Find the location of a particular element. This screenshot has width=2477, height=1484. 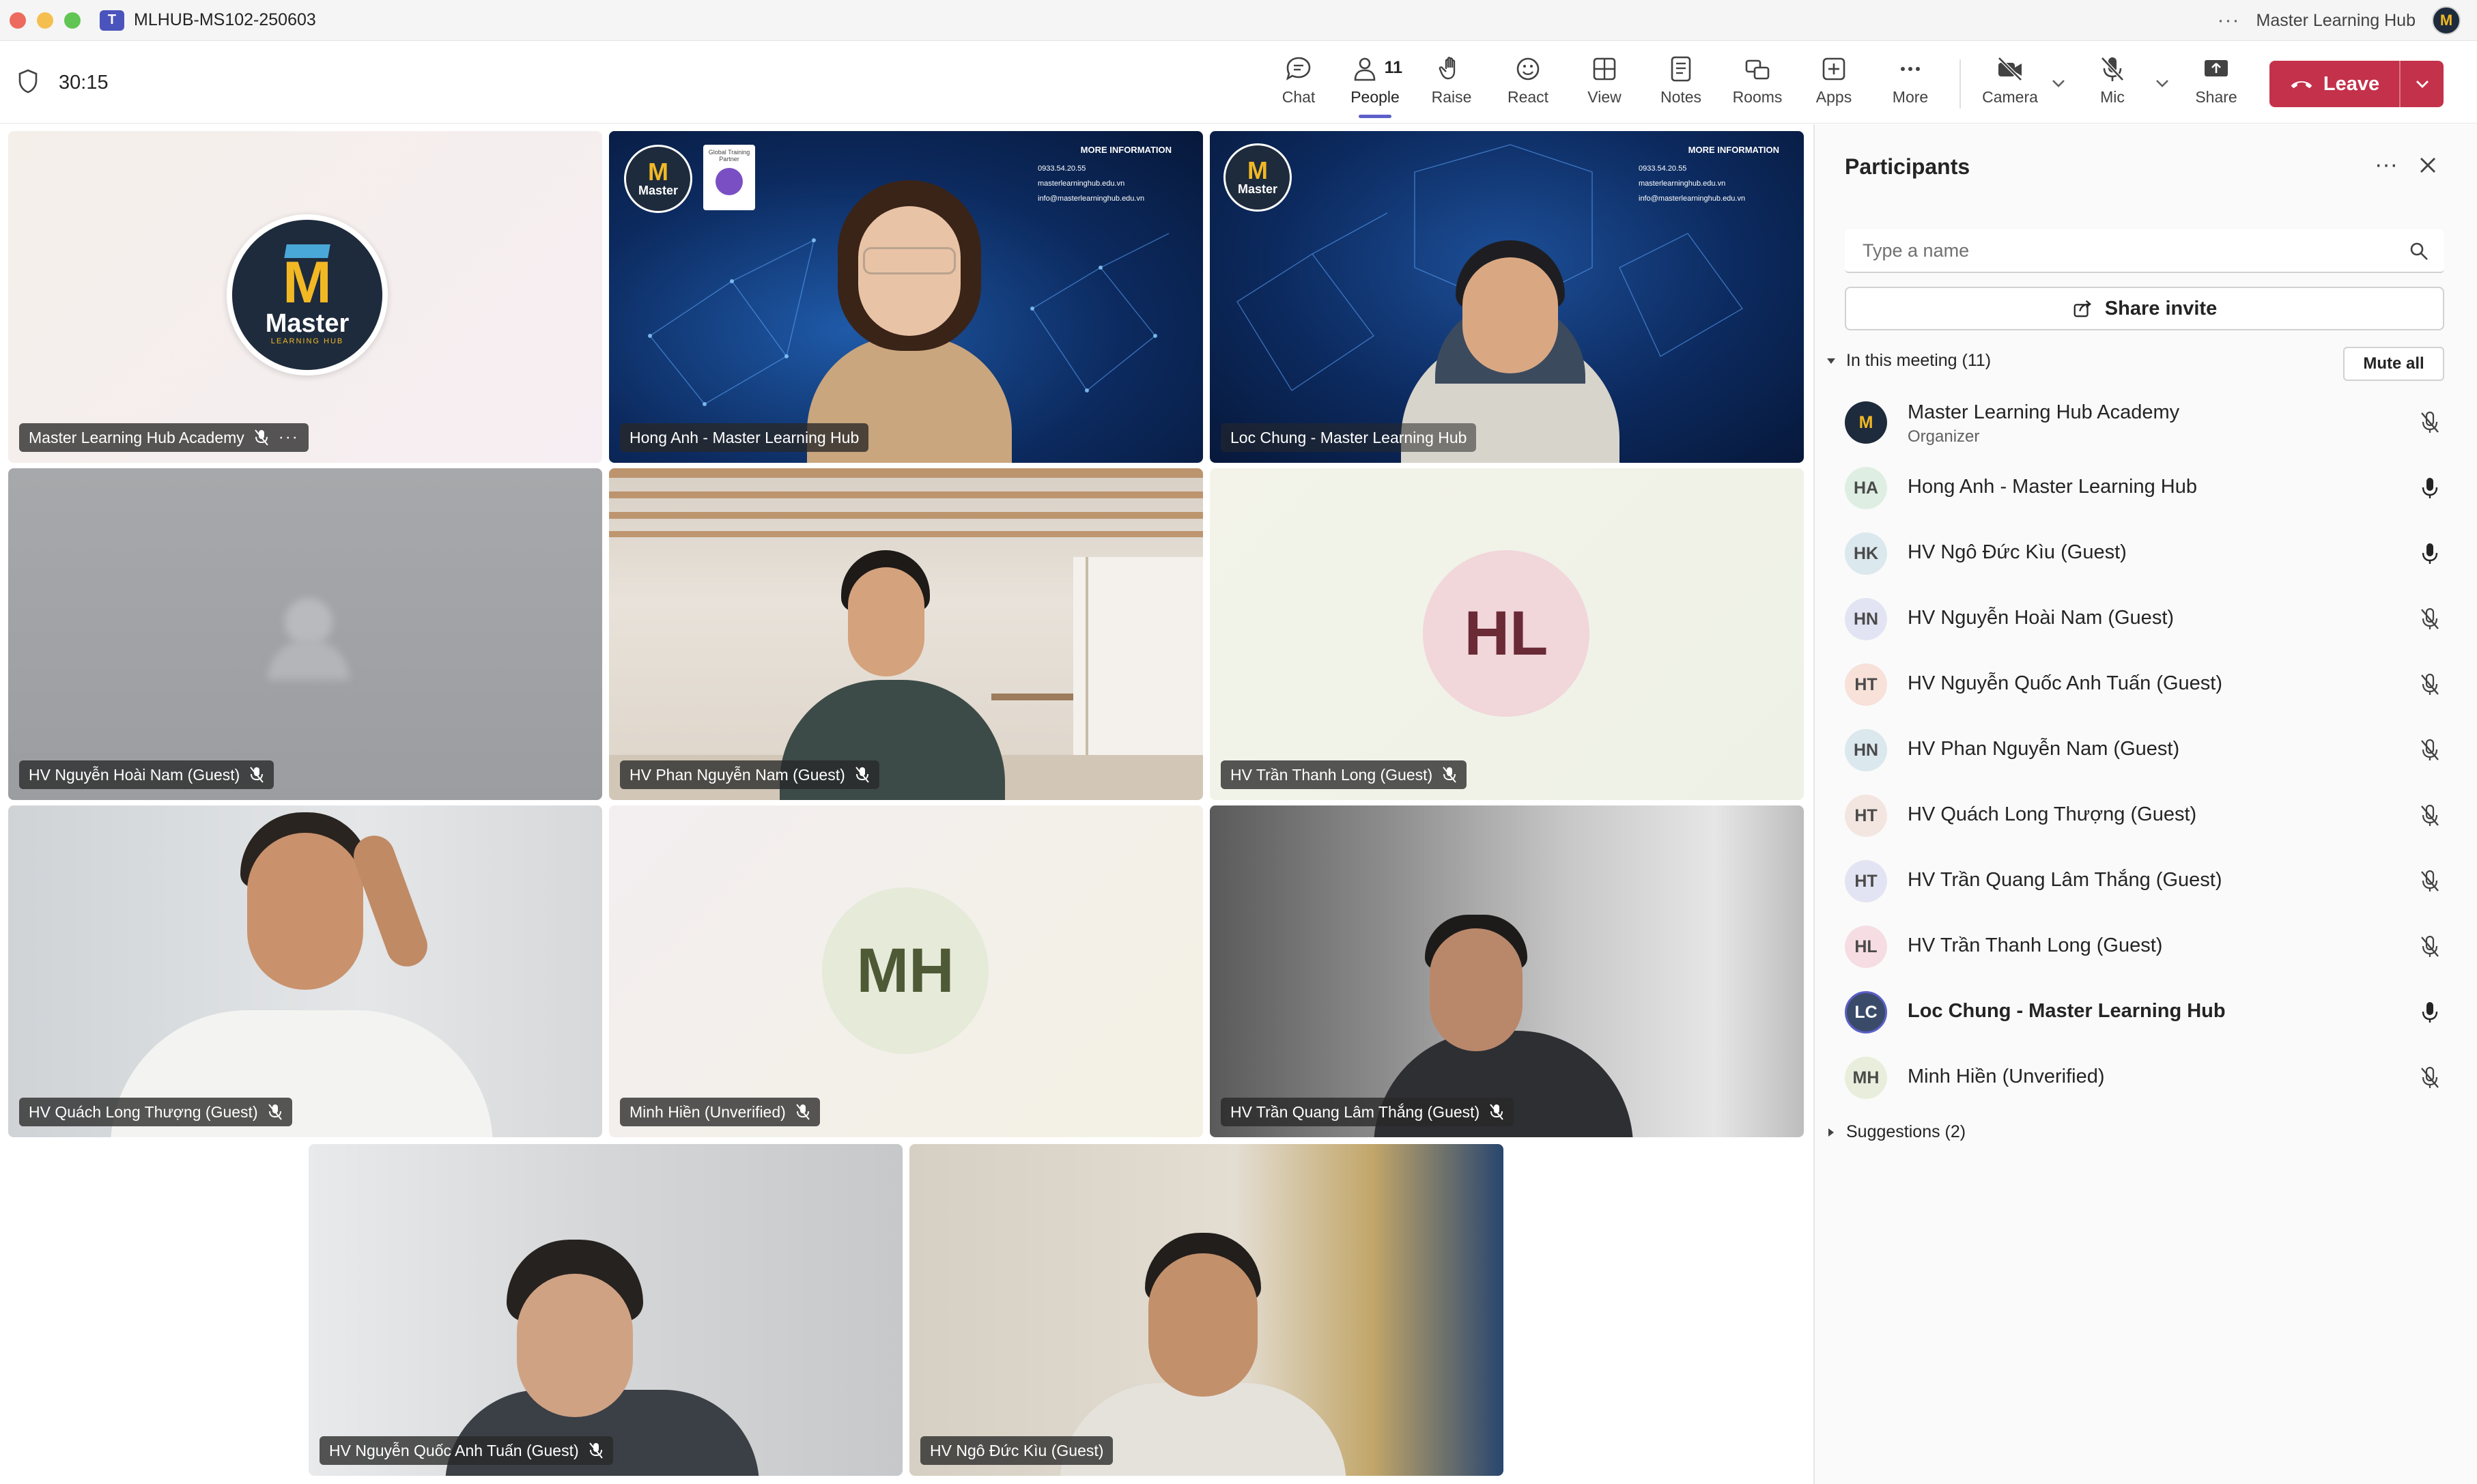

notes-button: Notes is located at coordinates (1681, 84).